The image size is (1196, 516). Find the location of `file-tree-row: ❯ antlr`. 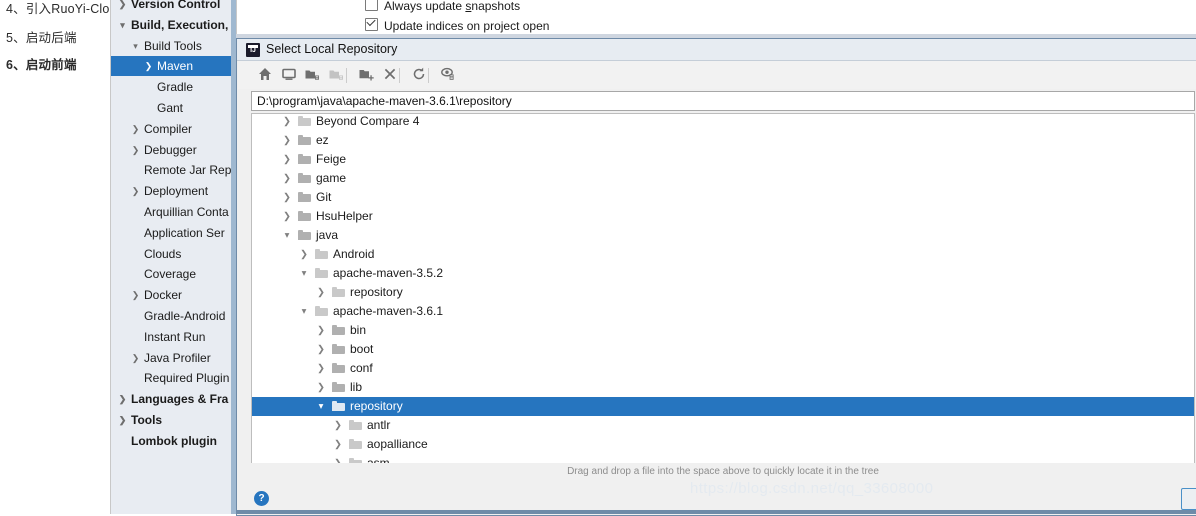

file-tree-row: ❯ antlr is located at coordinates (723, 425).